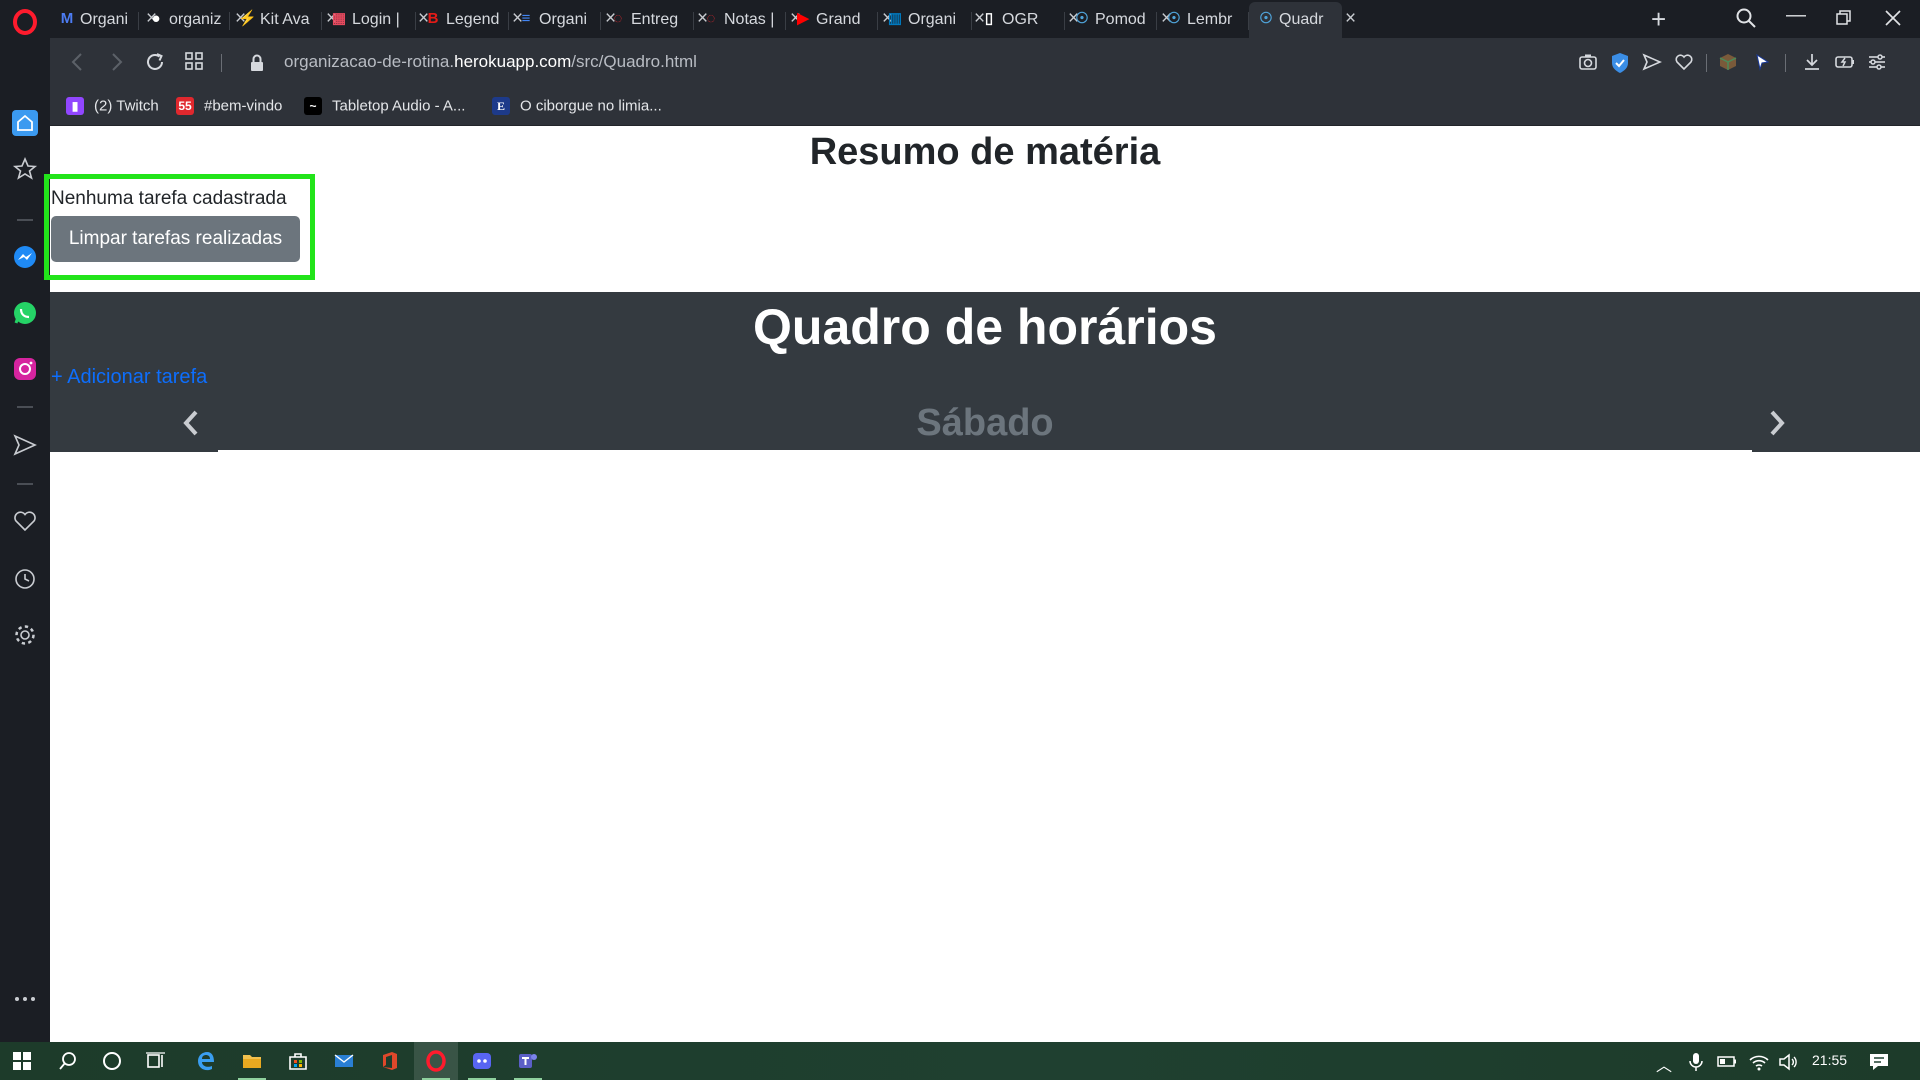 Image resolution: width=1920 pixels, height=1080 pixels. Describe the element at coordinates (25, 369) in the screenshot. I see `instagram-icon` at that location.